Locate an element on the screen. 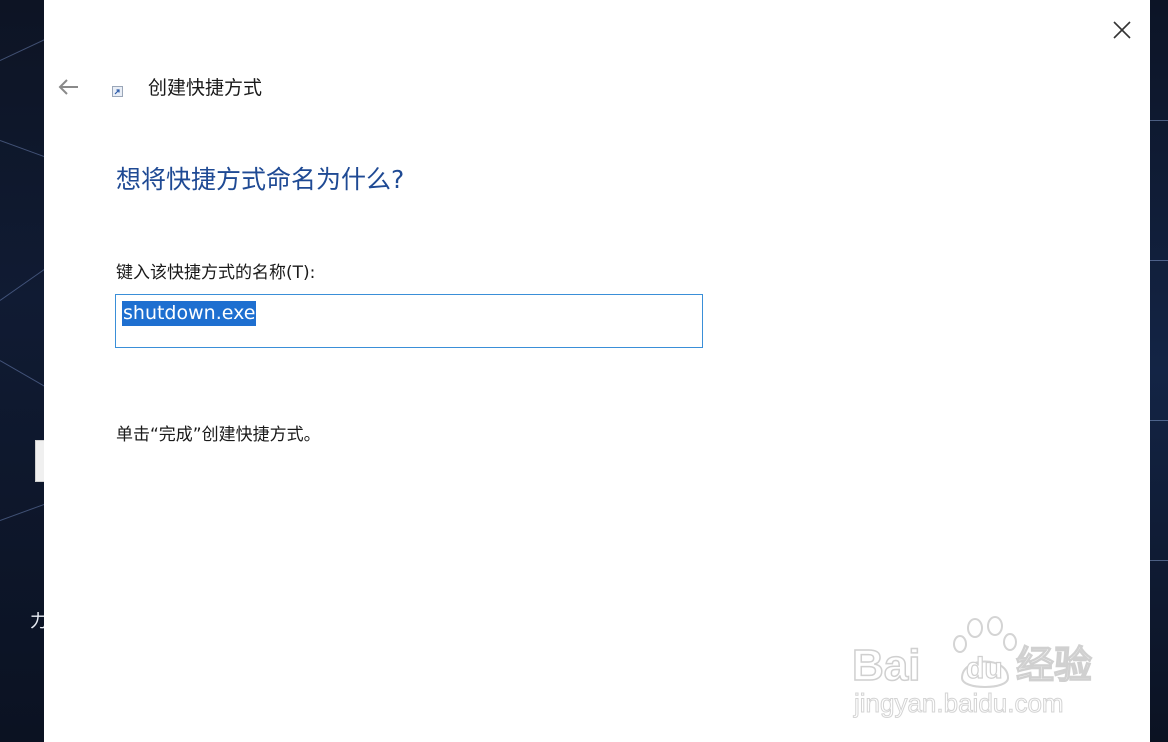  close-button is located at coordinates (1122, 30).